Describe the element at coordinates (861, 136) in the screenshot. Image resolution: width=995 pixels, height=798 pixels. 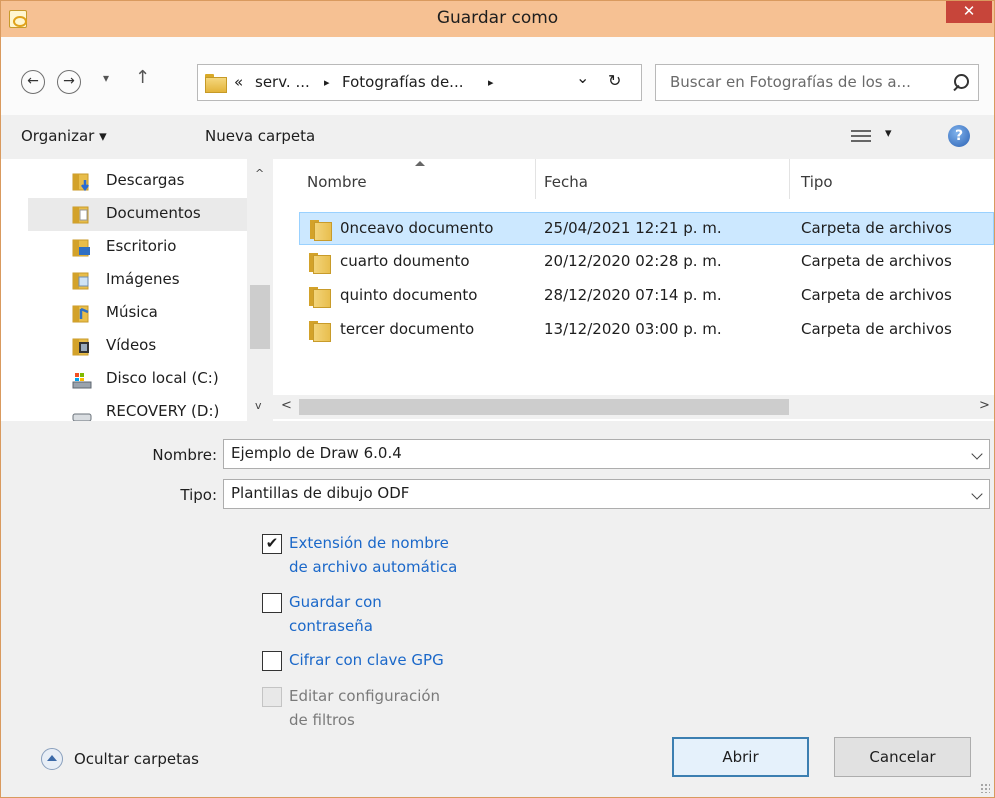
I see `view-options-icon` at that location.